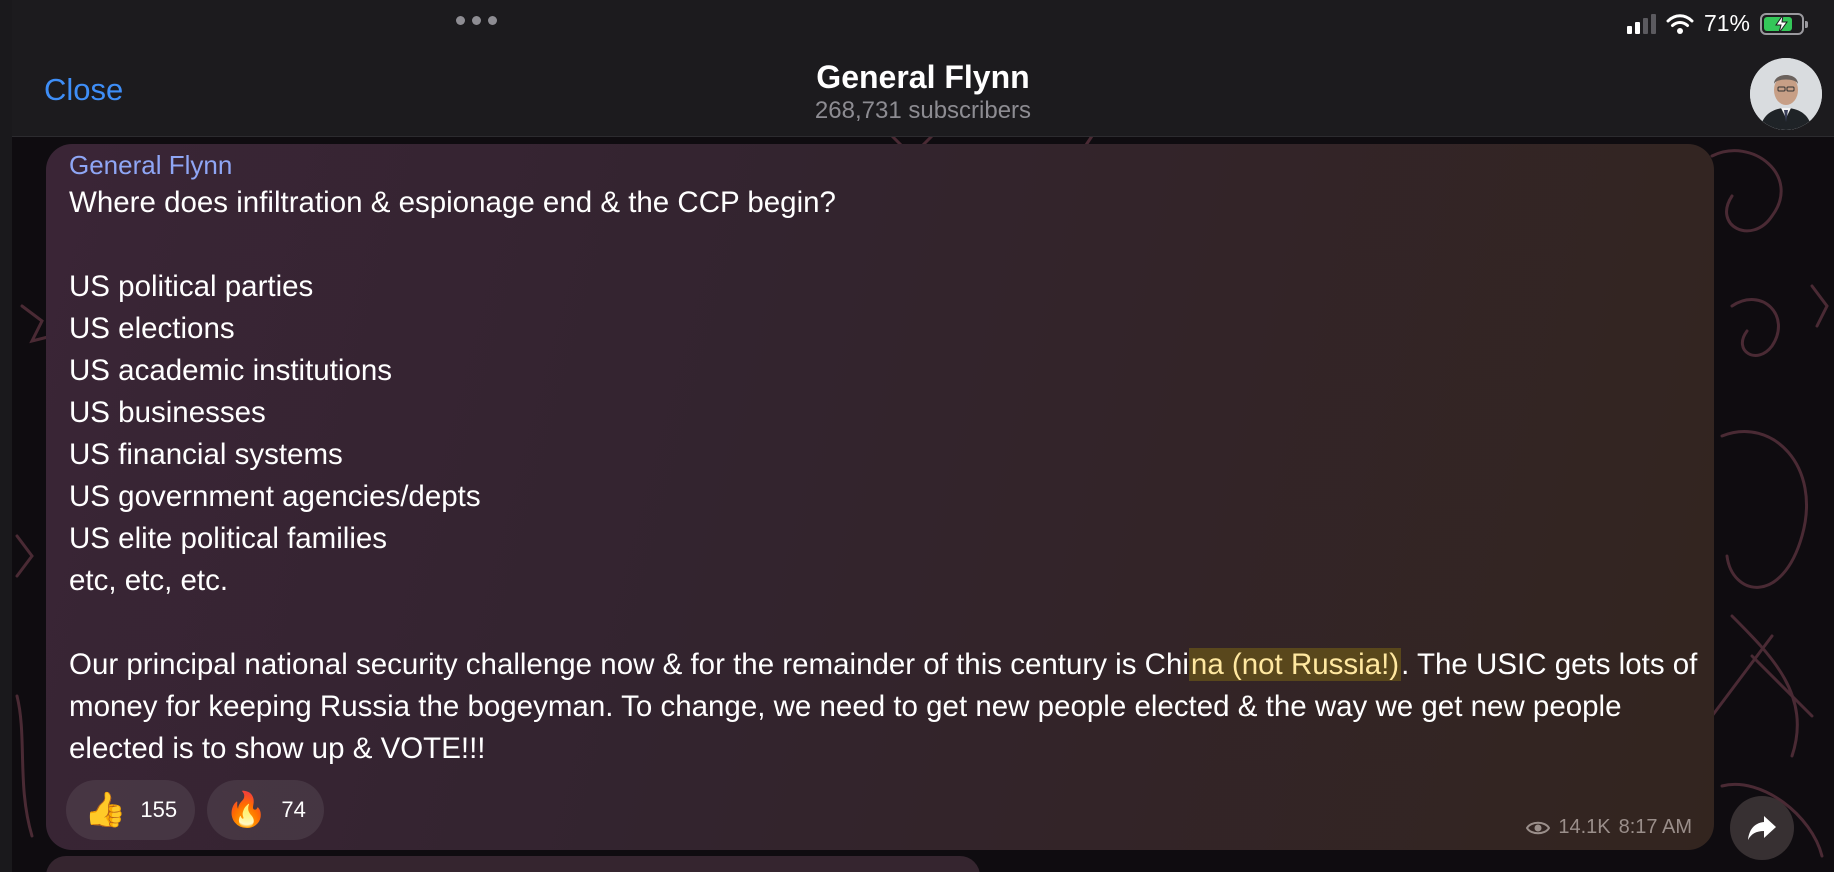 Image resolution: width=1834 pixels, height=872 pixels. Describe the element at coordinates (476, 20) in the screenshot. I see `multitasking-dots-icon` at that location.